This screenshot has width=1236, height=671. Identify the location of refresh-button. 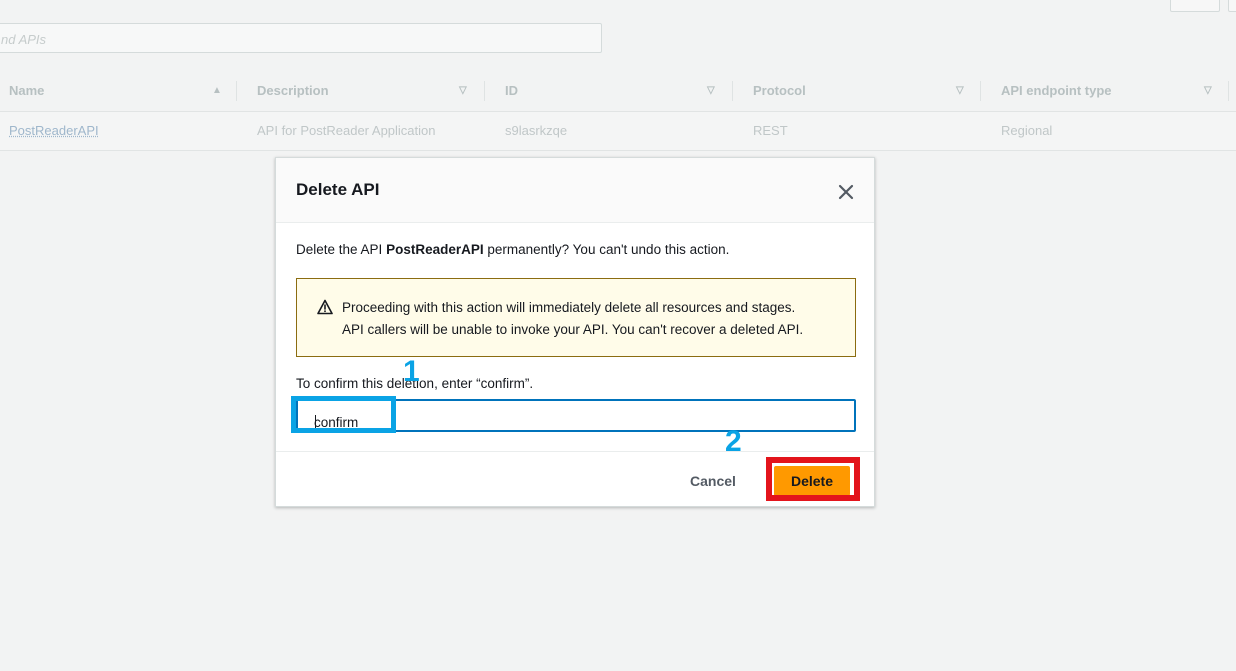
(1195, 6).